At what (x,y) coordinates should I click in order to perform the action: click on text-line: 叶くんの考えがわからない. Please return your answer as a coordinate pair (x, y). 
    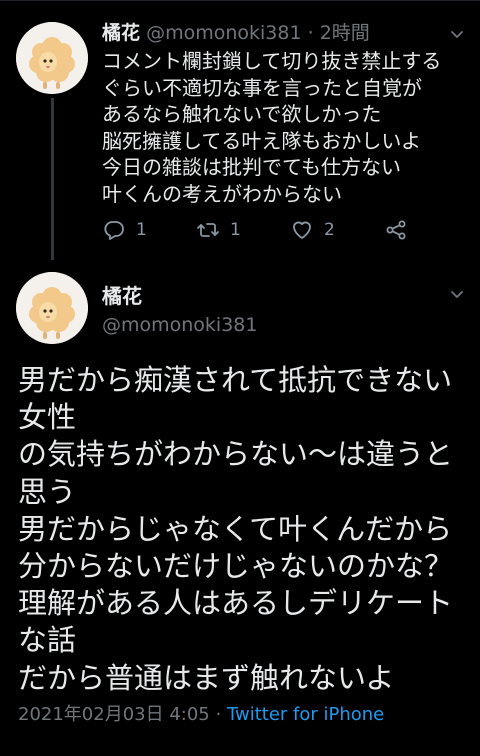
    Looking at the image, I should click on (222, 193).